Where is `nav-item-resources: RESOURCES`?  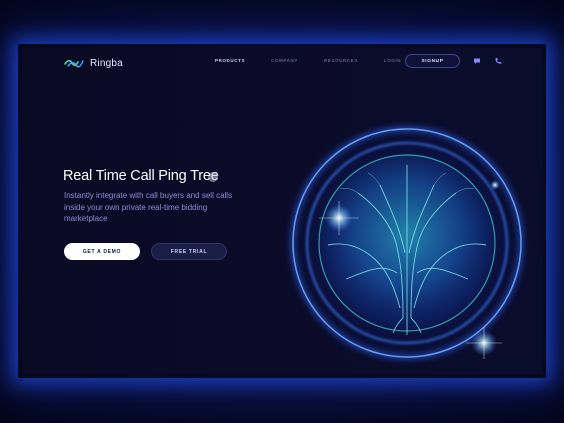 nav-item-resources: RESOURCES is located at coordinates (341, 60).